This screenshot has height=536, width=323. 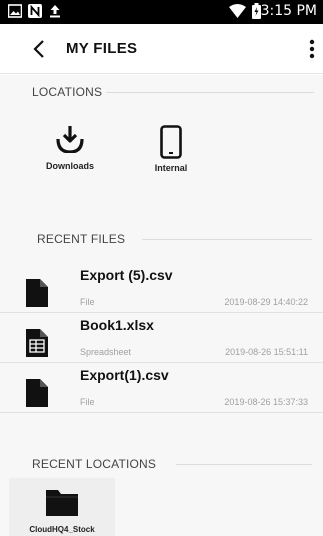 I want to click on upload-icon, so click(x=55, y=11).